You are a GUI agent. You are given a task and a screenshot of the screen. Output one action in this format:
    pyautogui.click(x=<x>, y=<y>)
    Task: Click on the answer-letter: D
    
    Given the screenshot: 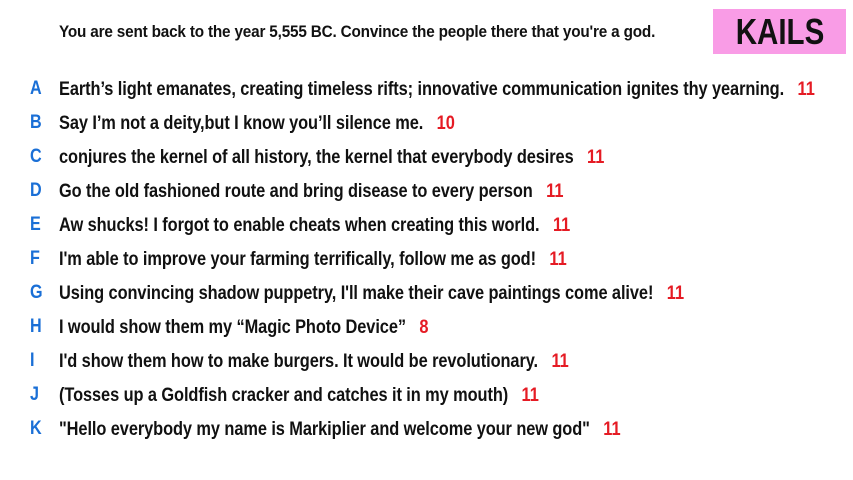 What is the action you would take?
    pyautogui.click(x=36, y=190)
    